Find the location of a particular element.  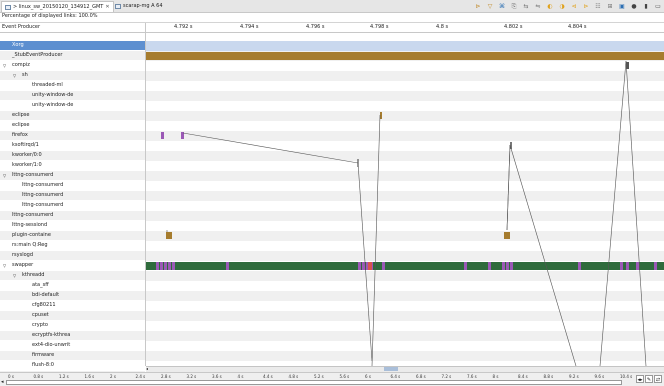

next-marker-icon: ⊳ is located at coordinates (586, 7).